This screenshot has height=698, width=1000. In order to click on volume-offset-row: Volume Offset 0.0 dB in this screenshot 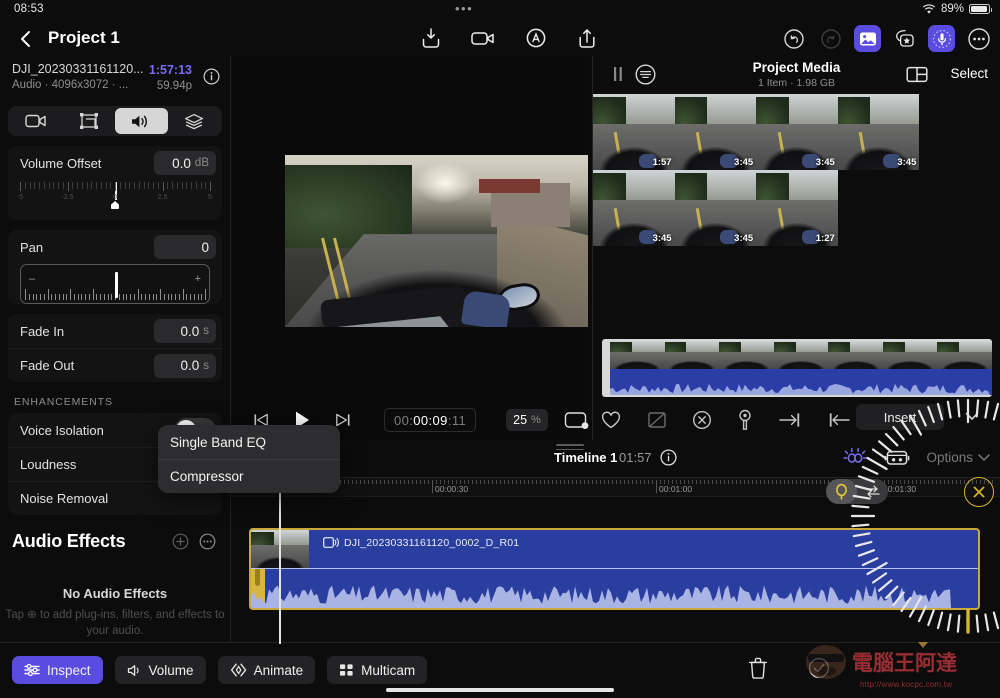, I will do `click(115, 163)`.